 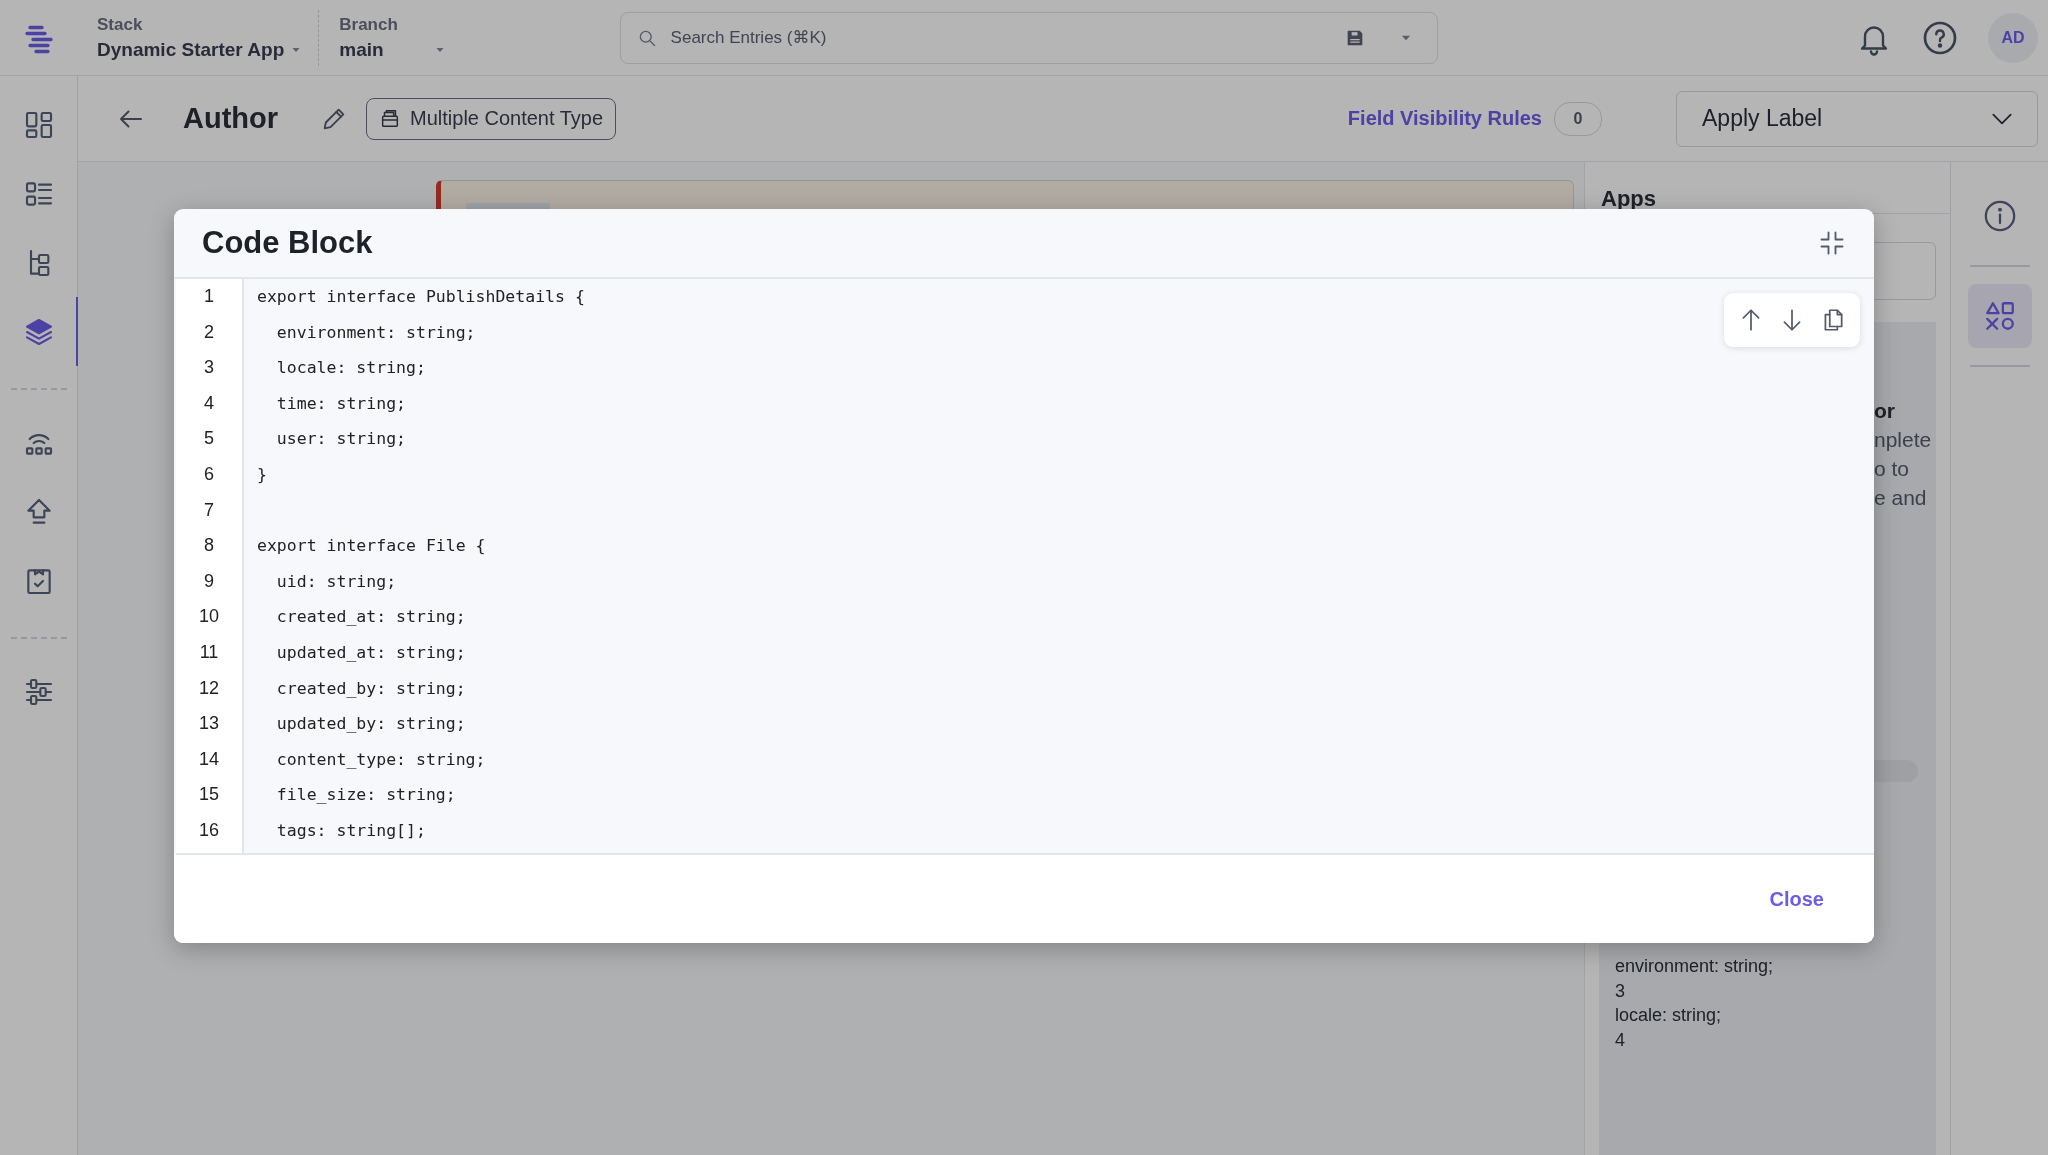 I want to click on code-line: created_at: string;, so click(x=370, y=617).